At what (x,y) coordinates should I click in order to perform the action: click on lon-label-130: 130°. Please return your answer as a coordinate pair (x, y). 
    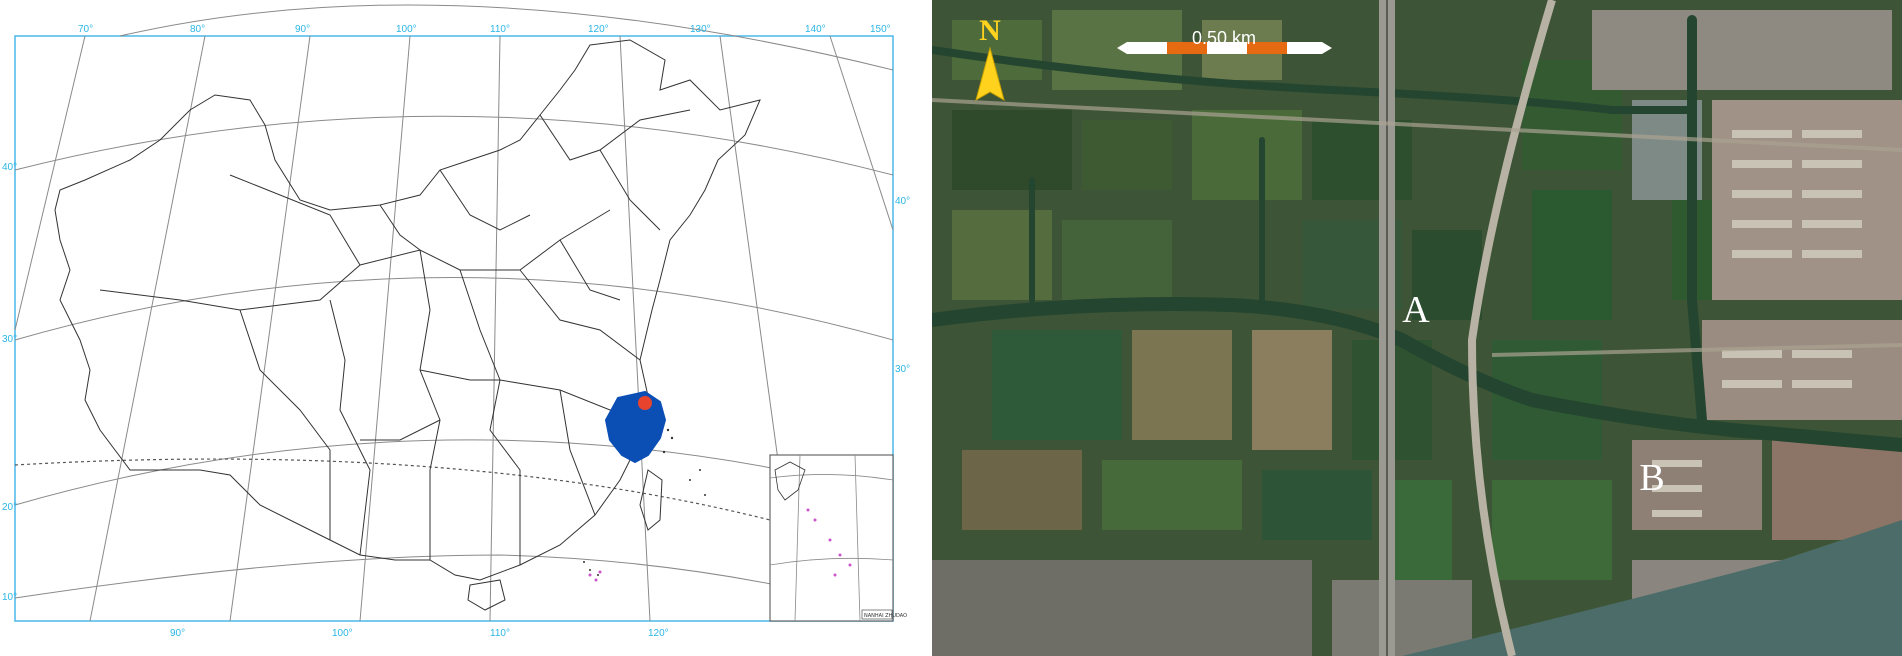
    Looking at the image, I should click on (700, 29).